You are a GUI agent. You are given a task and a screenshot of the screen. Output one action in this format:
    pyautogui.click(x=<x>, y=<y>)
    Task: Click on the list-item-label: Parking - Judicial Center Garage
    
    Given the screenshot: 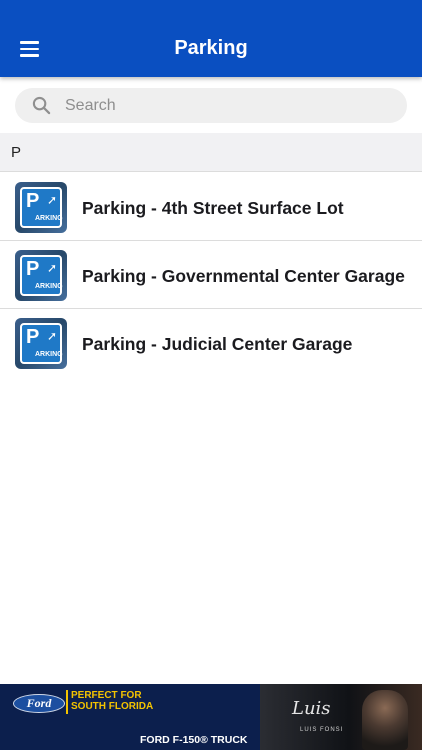 What is the action you would take?
    pyautogui.click(x=217, y=344)
    